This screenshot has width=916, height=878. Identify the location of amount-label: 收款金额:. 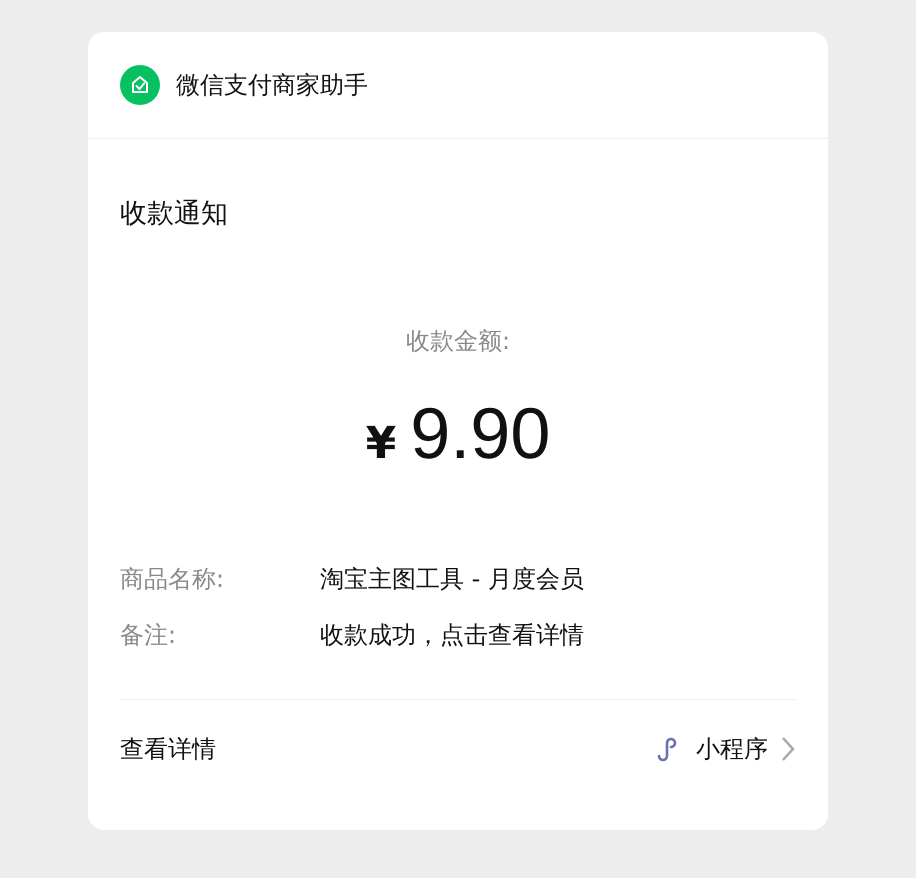
(458, 341).